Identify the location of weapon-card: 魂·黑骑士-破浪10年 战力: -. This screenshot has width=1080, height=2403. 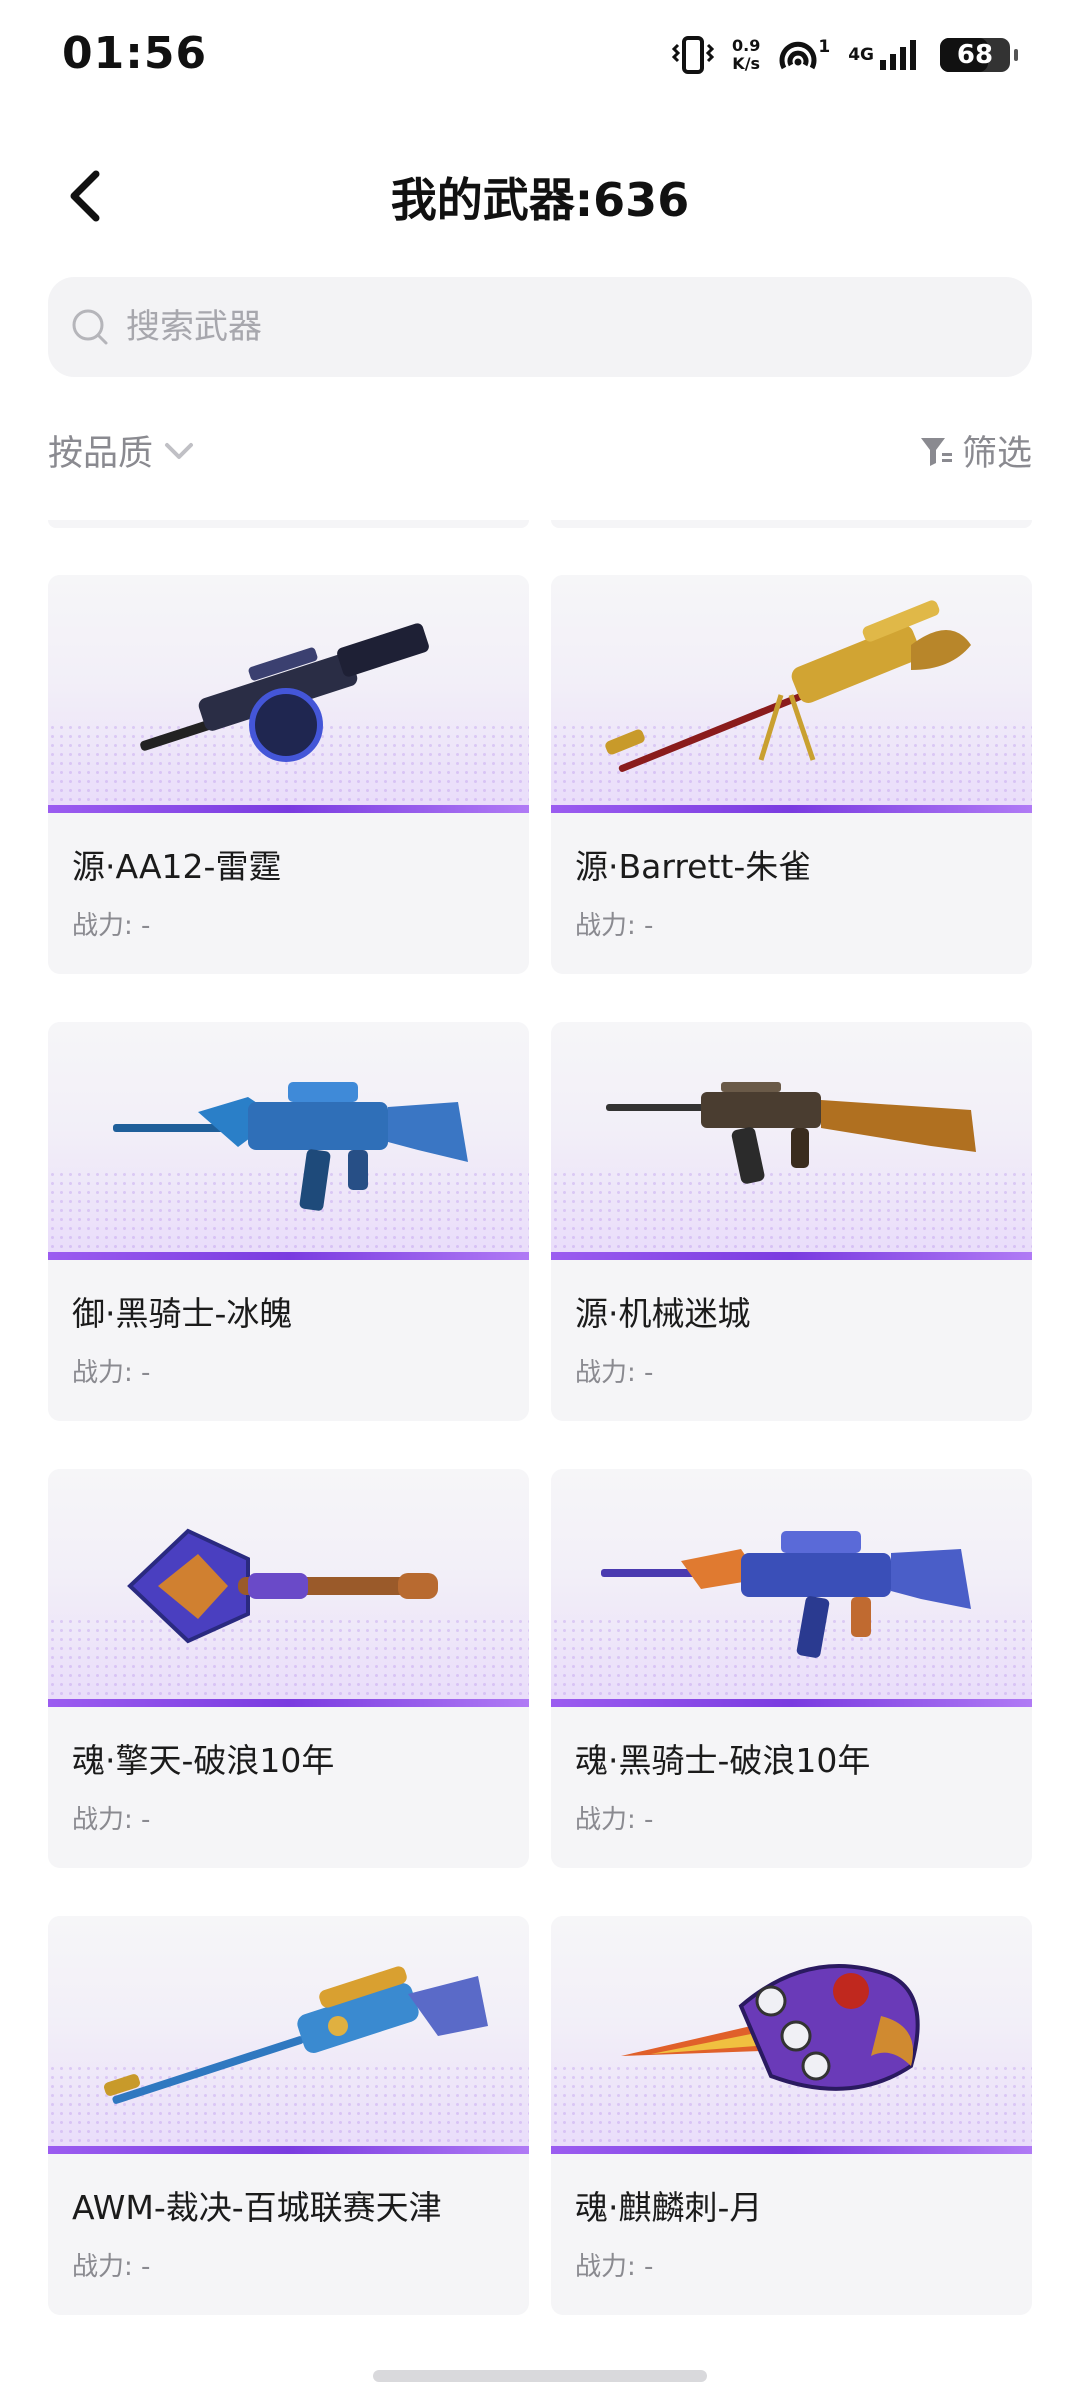
(791, 1668).